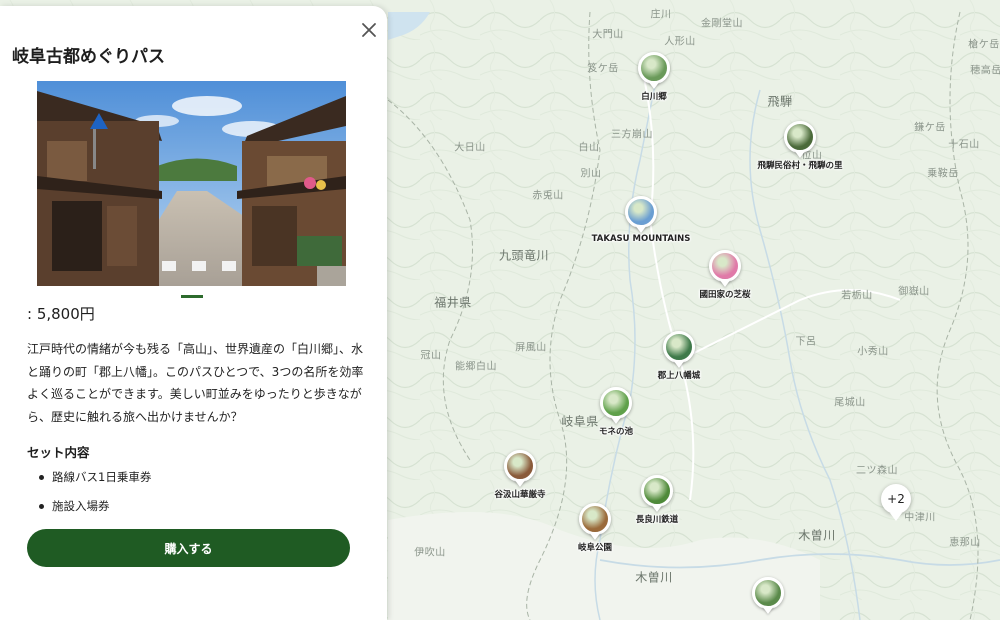 This screenshot has width=1000, height=620. I want to click on map-place-label: 大日山, so click(470, 148).